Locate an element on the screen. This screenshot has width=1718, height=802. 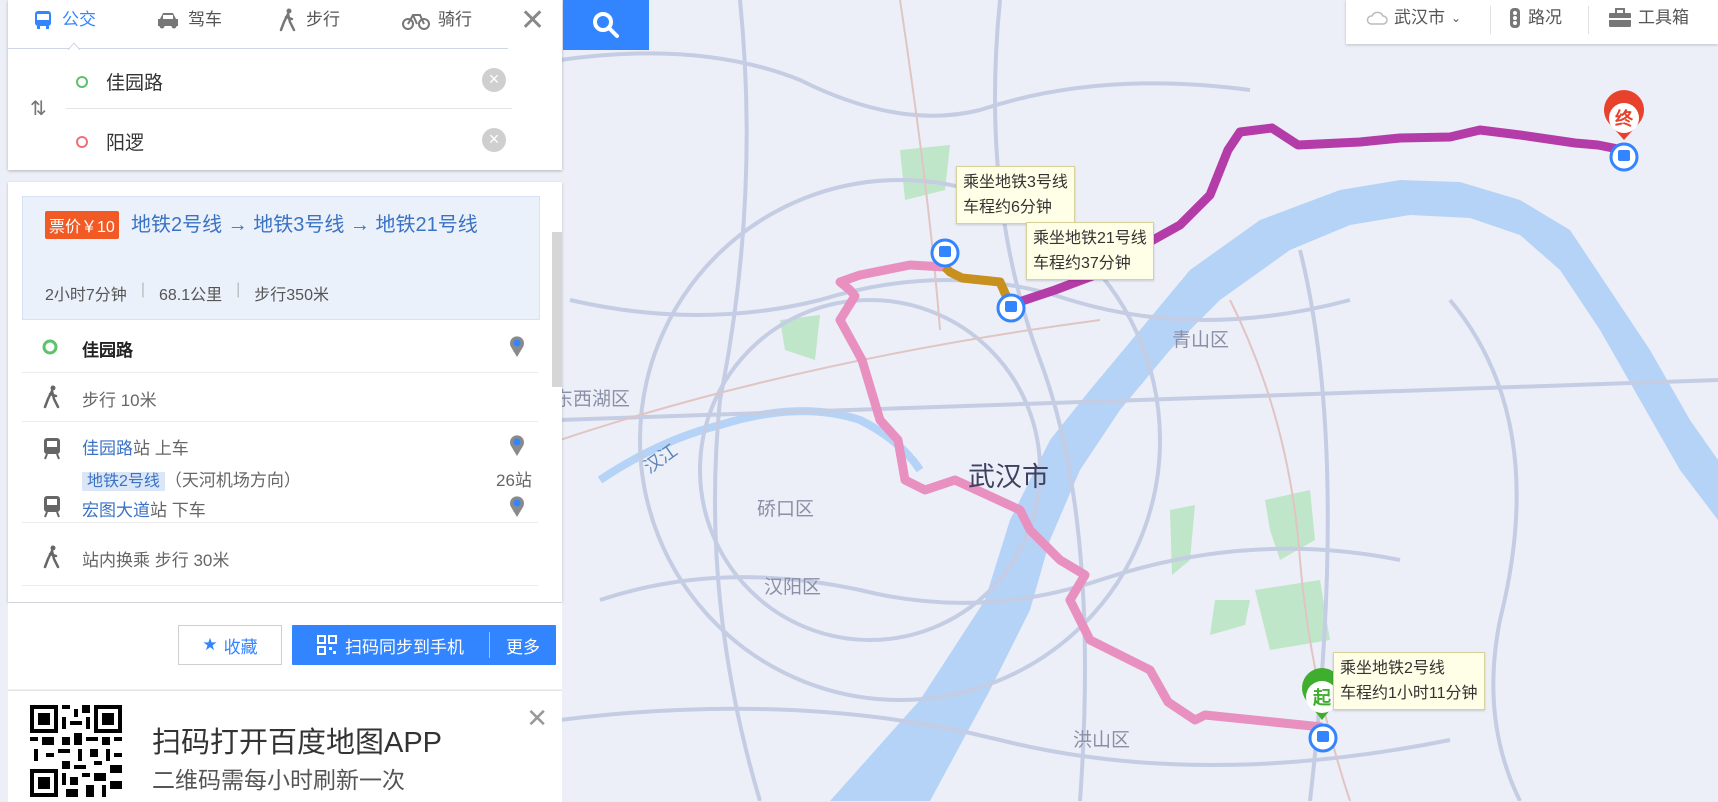
city-switcher: 武汉市 ⌄ is located at coordinates (1413, 18).